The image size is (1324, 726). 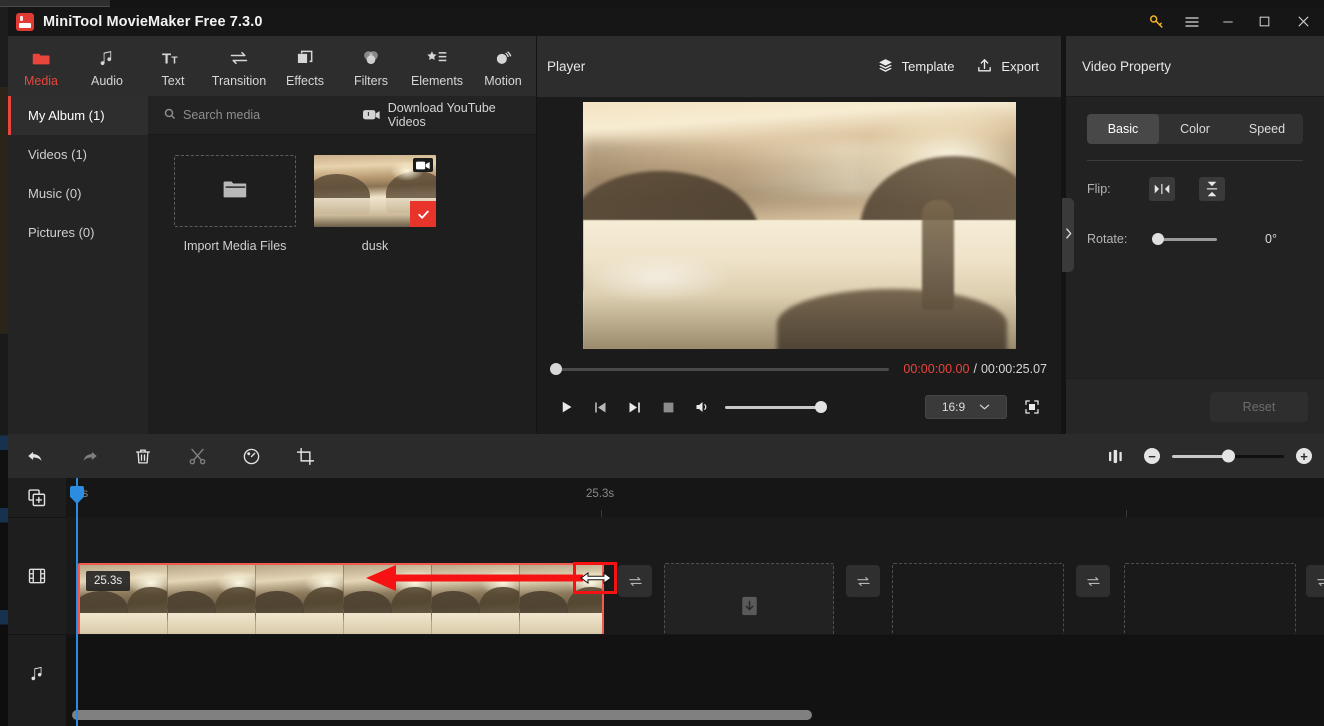 I want to click on tab-transition: Transition, so click(x=239, y=68).